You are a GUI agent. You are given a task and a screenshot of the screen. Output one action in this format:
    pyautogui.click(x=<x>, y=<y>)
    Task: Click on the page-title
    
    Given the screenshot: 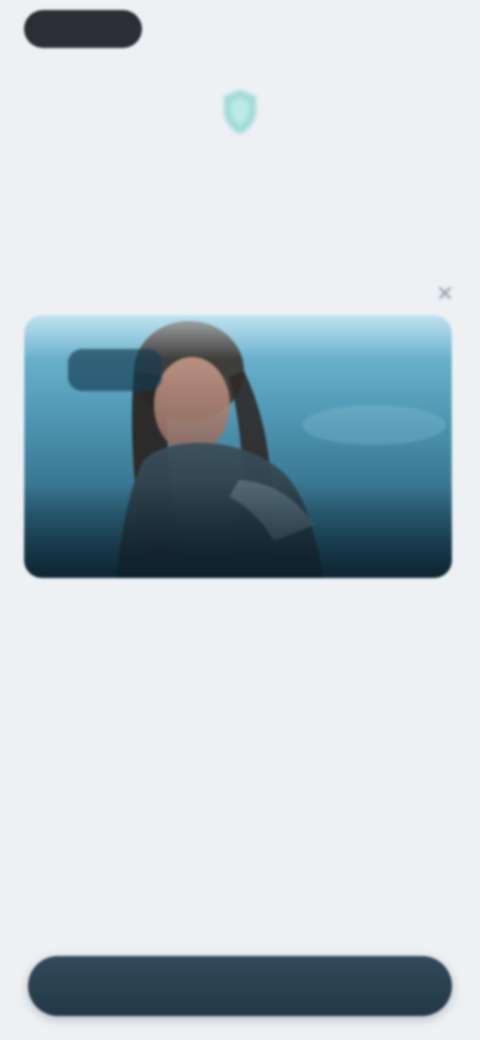 What is the action you would take?
    pyautogui.click(x=240, y=181)
    